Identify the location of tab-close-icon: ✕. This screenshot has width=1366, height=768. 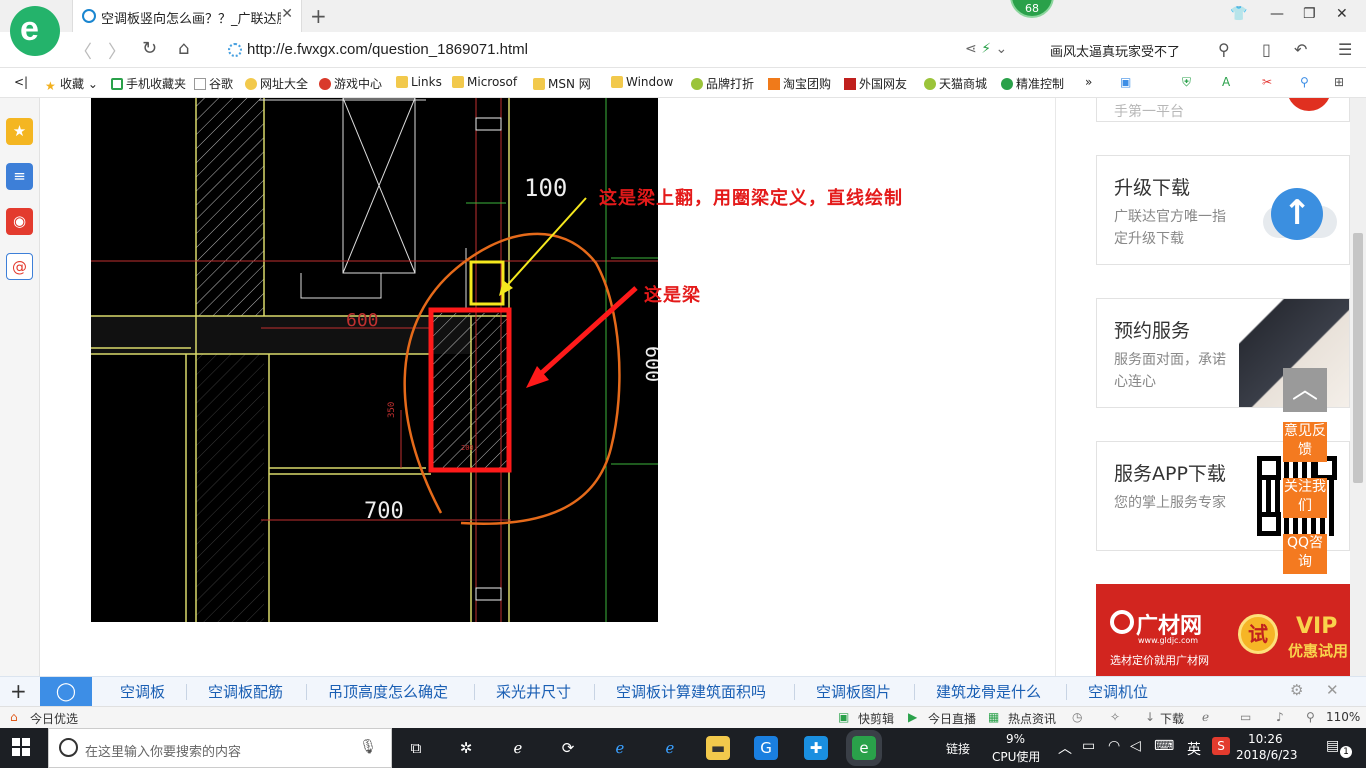
(287, 14).